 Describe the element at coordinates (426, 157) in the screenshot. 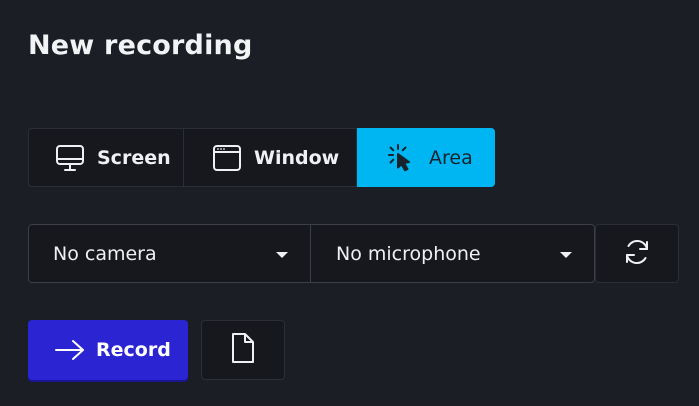

I see `source-area-button: Area` at that location.